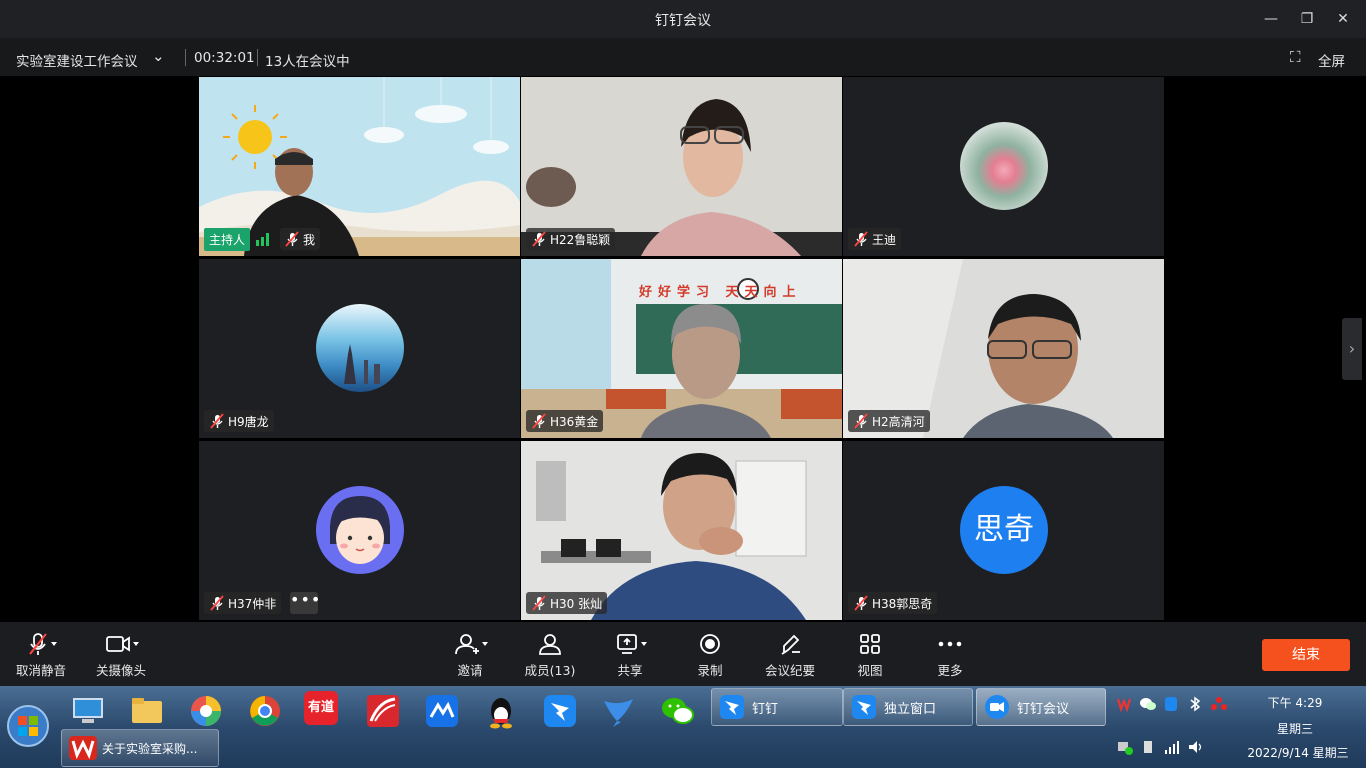 The width and height of the screenshot is (1366, 768). What do you see at coordinates (83, 748) in the screenshot?
I see `wps-icon` at bounding box center [83, 748].